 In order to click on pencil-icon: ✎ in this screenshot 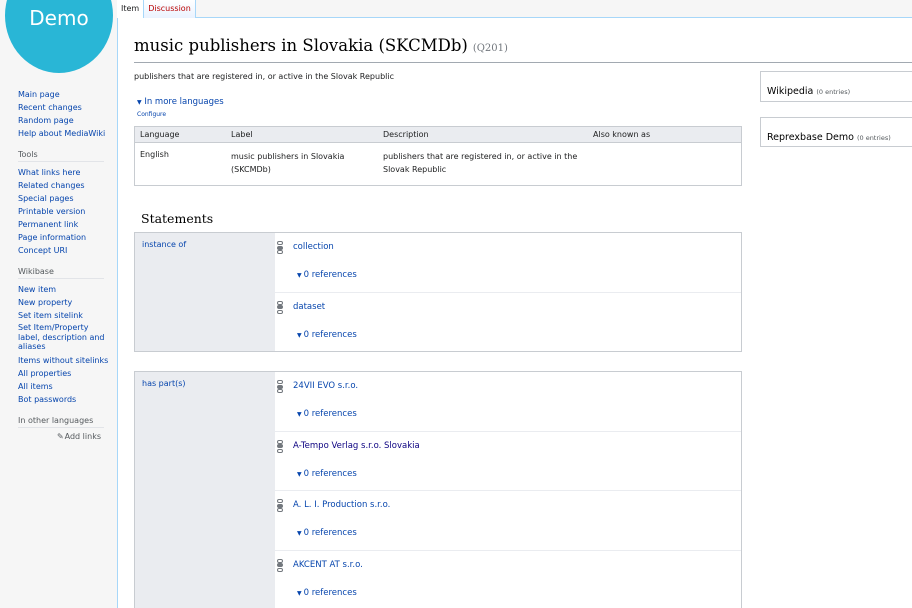, I will do `click(60, 436)`.